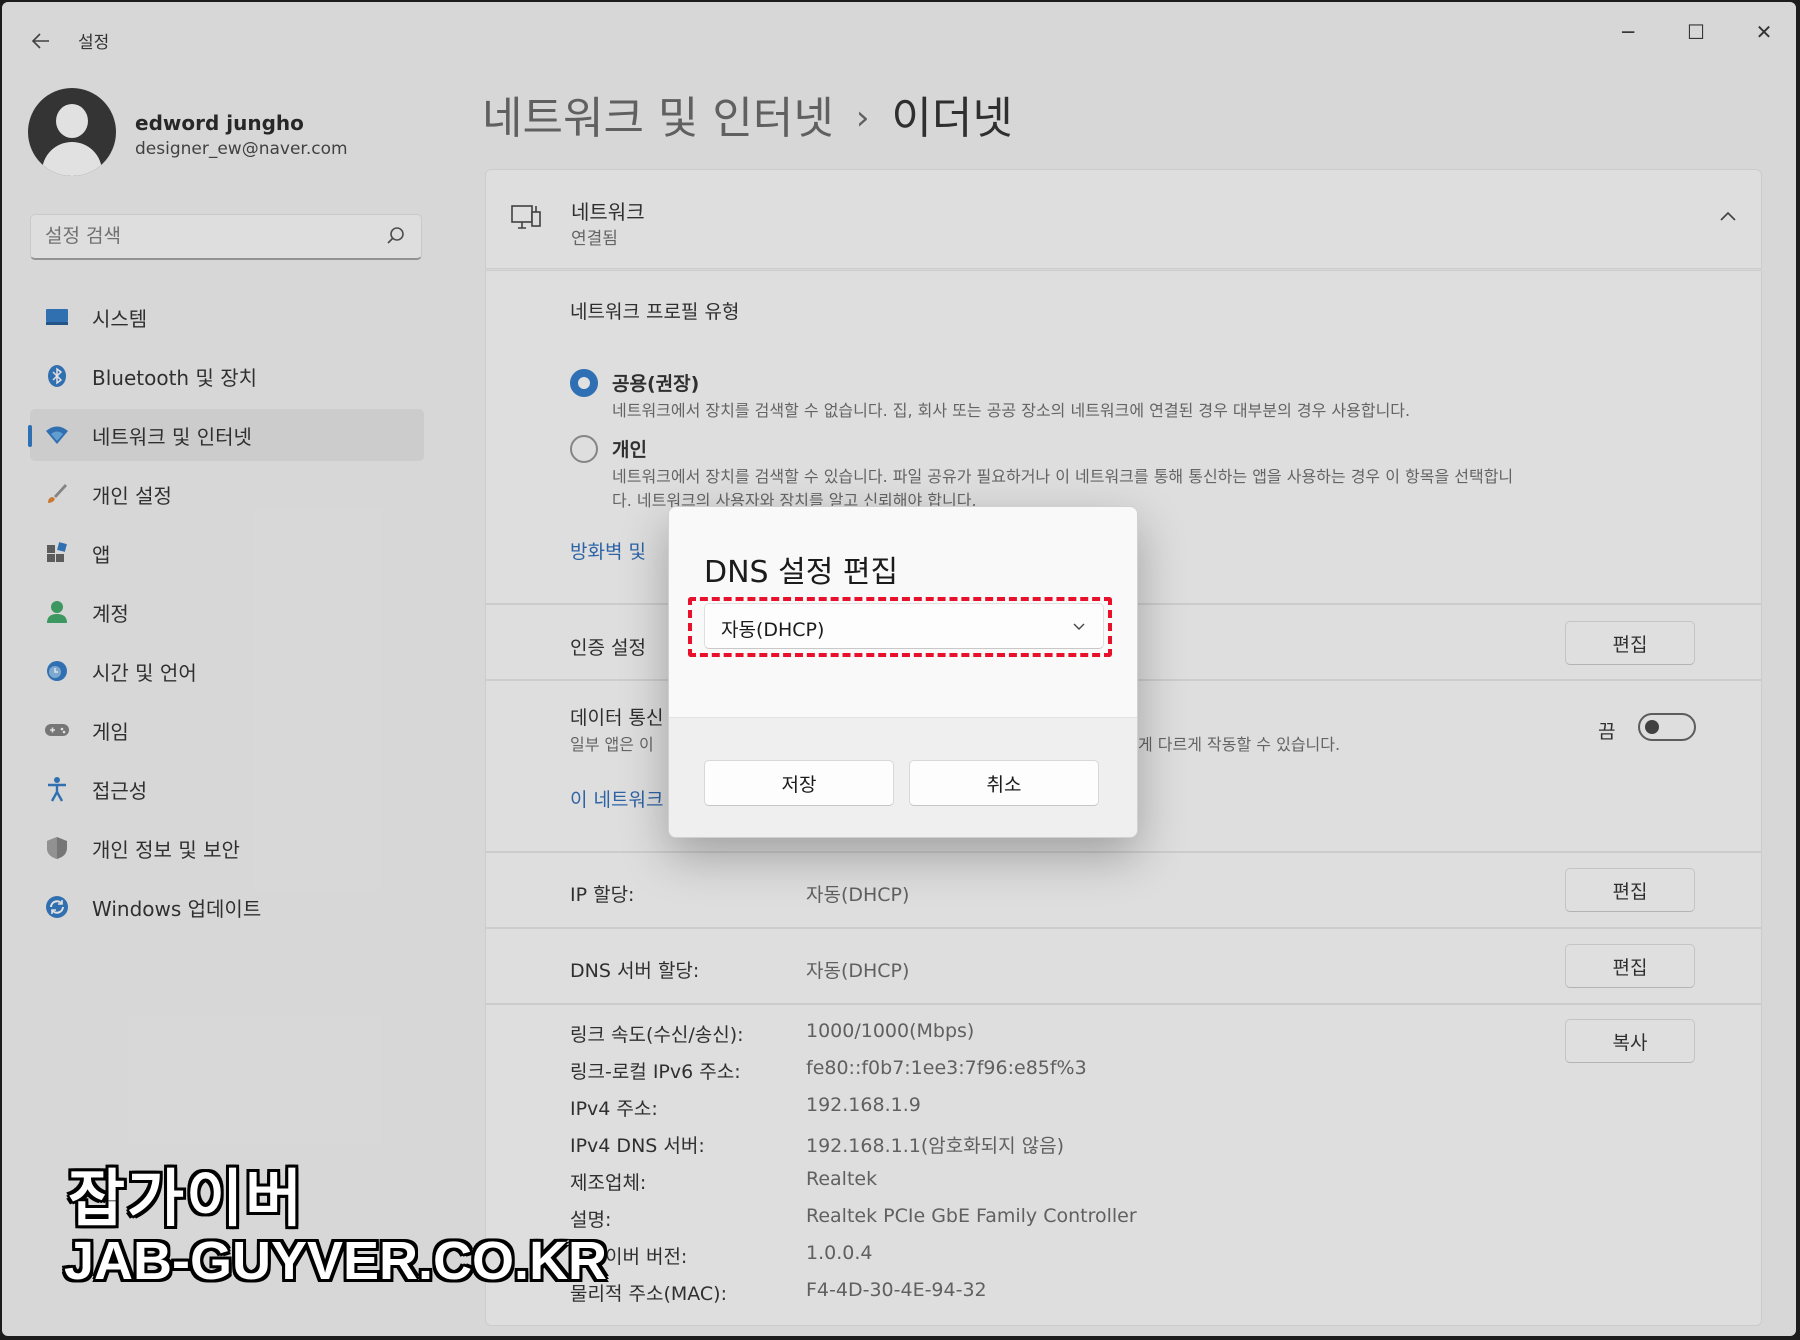 This screenshot has height=1340, width=1800. I want to click on watermark-url: JAB-GUYVER.CO.KR, so click(336, 1261).